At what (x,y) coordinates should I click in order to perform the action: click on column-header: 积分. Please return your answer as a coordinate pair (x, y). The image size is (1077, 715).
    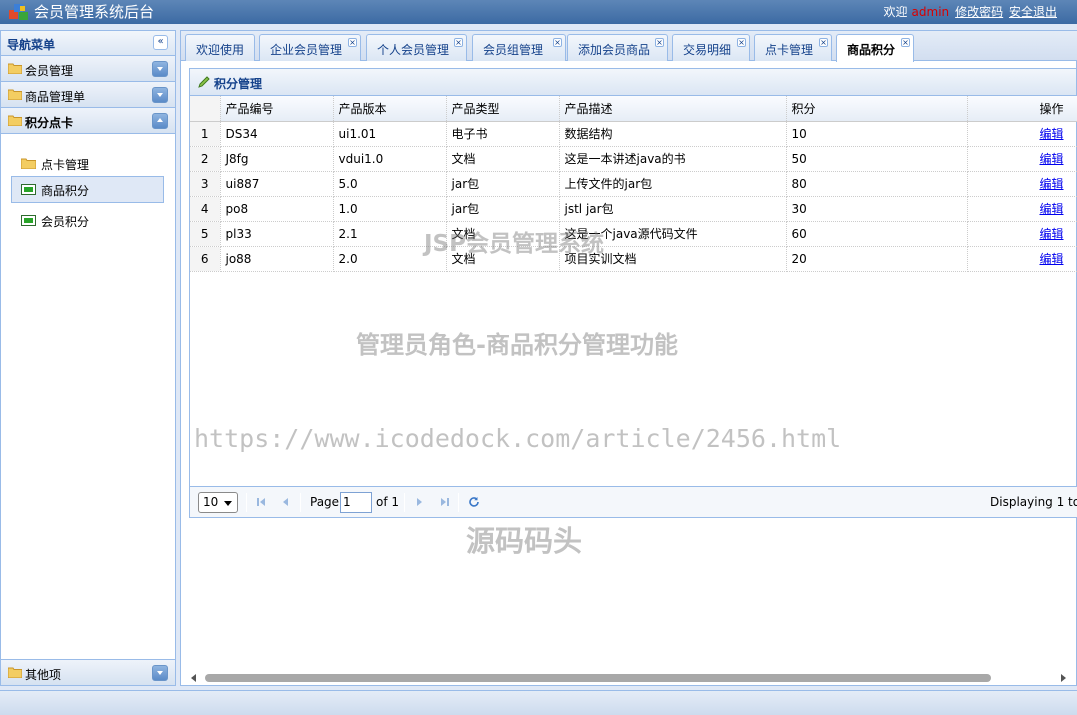
    Looking at the image, I should click on (877, 109).